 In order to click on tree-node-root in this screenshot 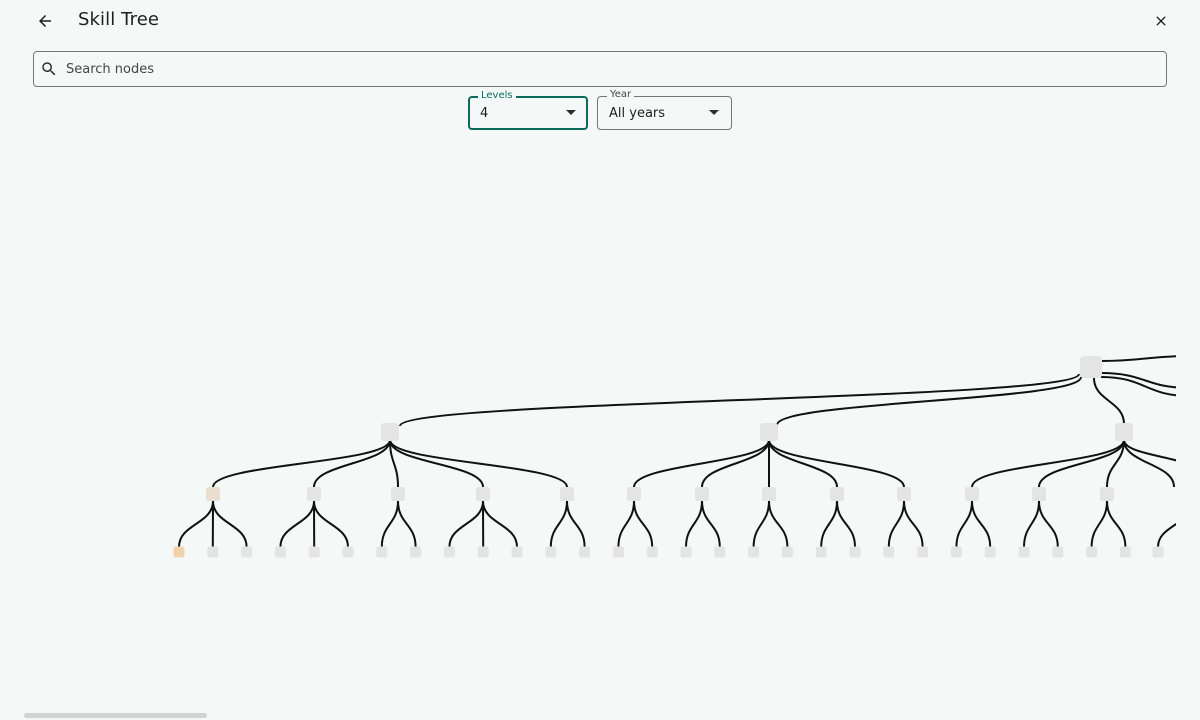, I will do `click(1091, 367)`.